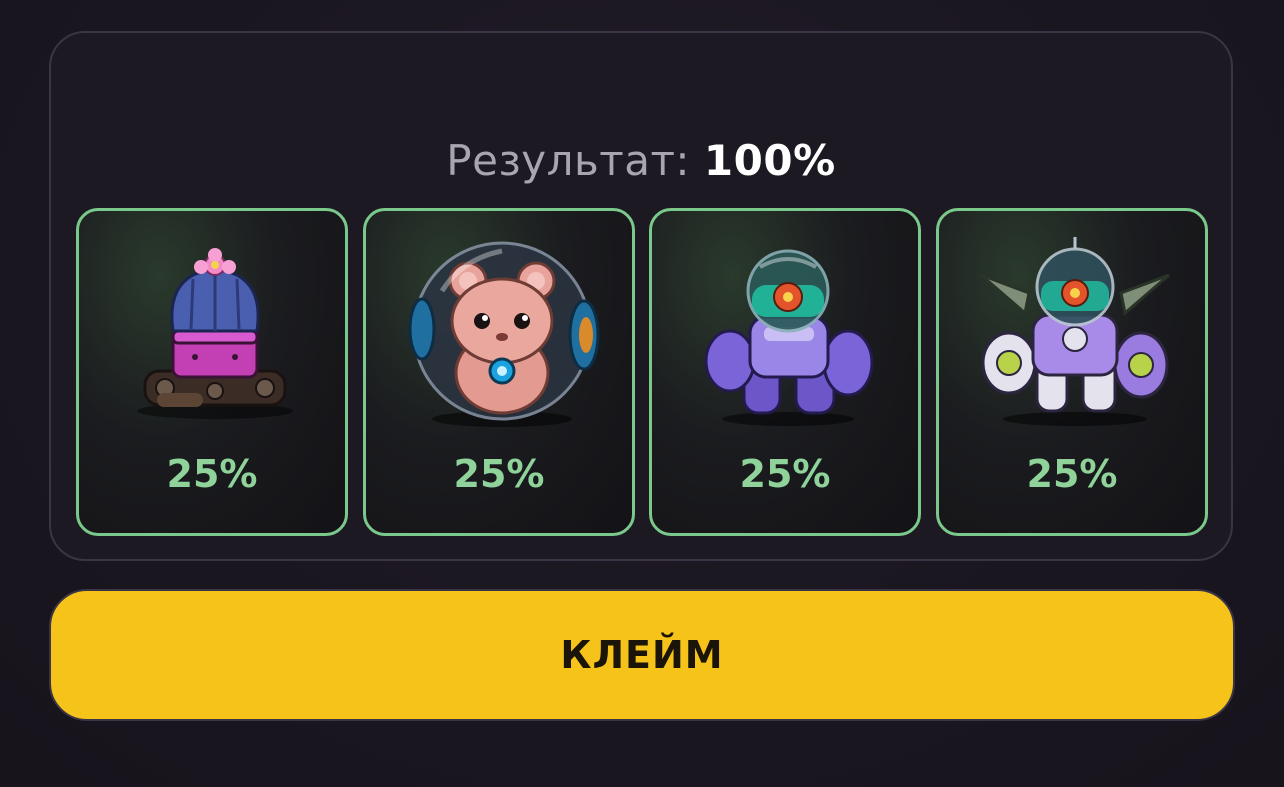 This screenshot has height=787, width=1284. Describe the element at coordinates (1075, 331) in the screenshot. I see `robot-mech-winged-icon` at that location.